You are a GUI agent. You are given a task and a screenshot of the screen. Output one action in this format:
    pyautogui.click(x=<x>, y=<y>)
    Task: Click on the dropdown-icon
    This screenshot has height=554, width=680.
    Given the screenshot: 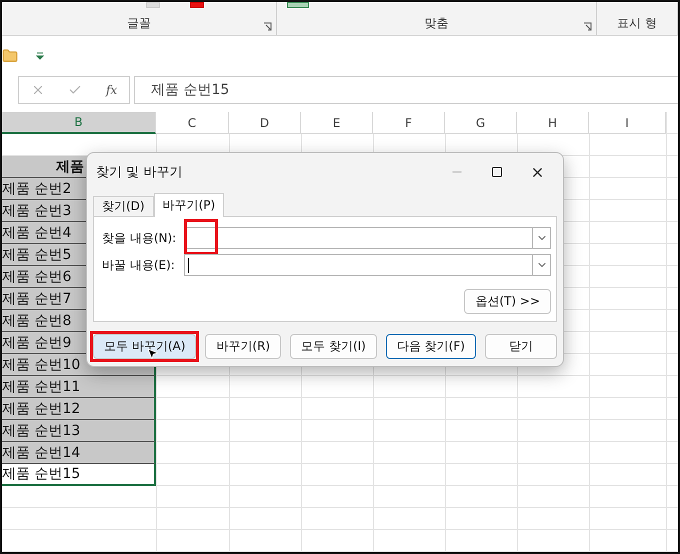 What is the action you would take?
    pyautogui.click(x=40, y=56)
    